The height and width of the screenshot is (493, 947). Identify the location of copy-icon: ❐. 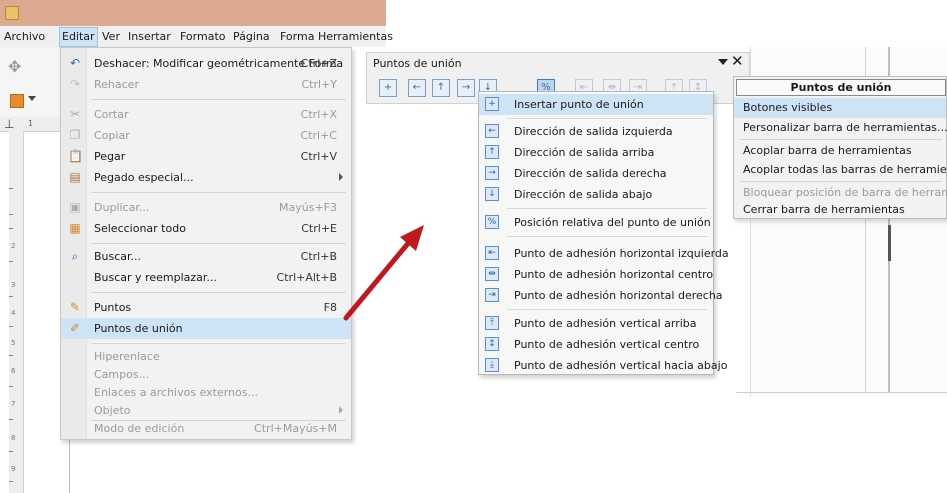
(75, 135).